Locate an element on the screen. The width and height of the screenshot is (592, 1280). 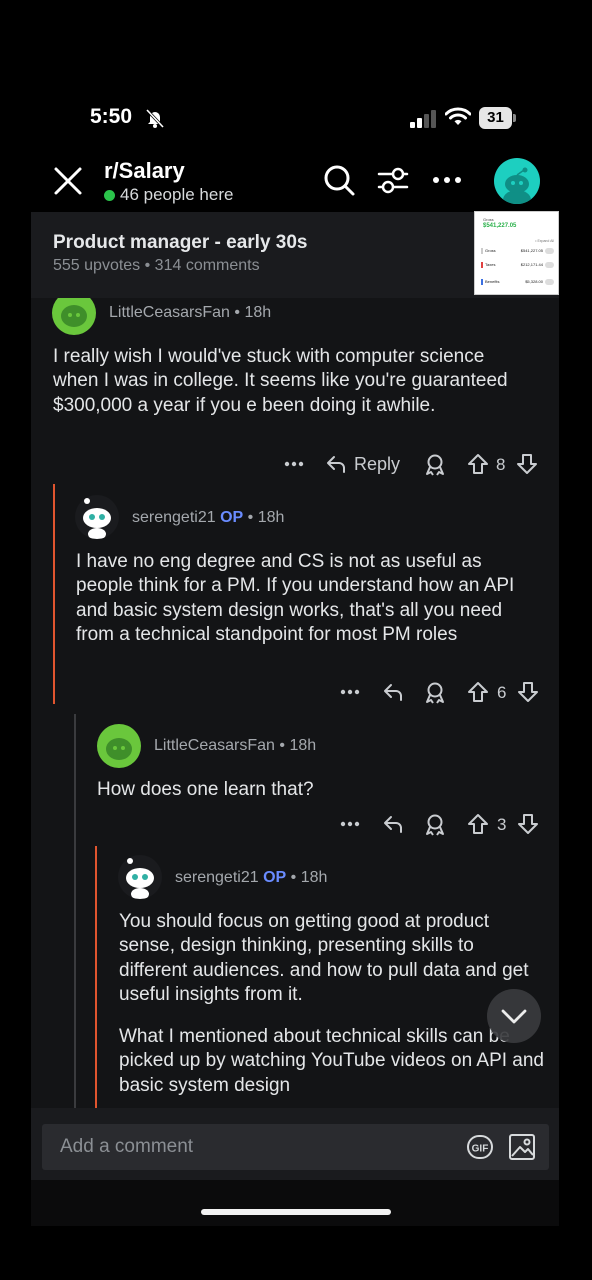
battery-indicator: 31 is located at coordinates (497, 118).